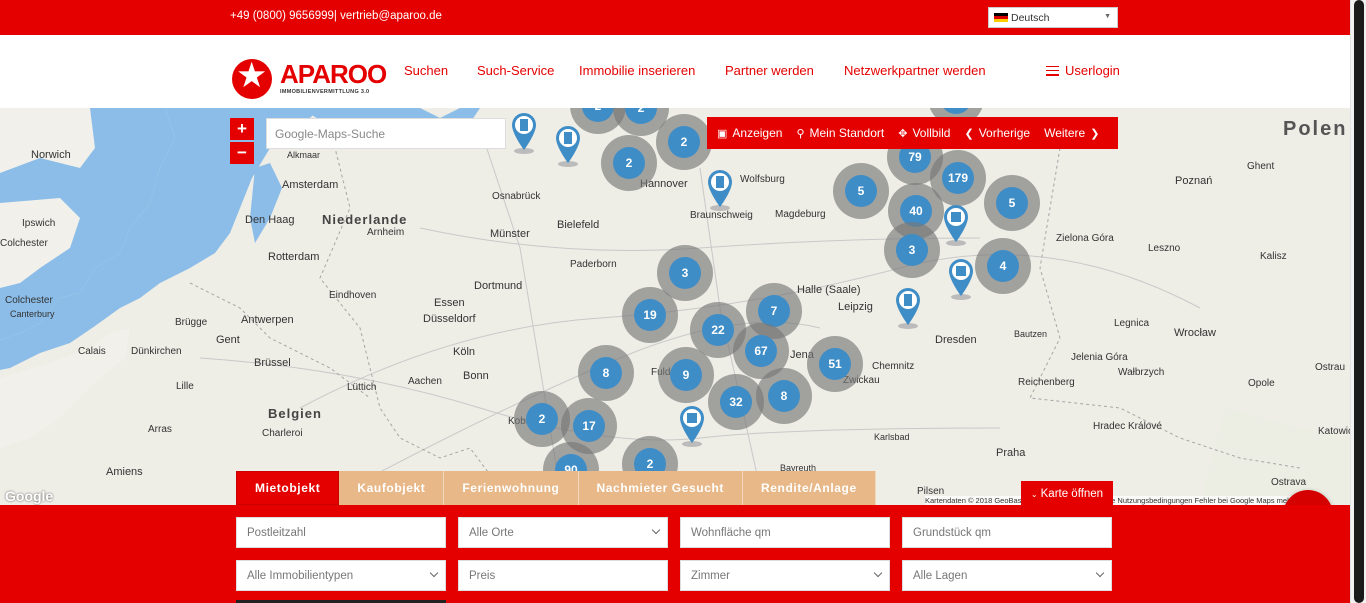  I want to click on location-pin-icon: ⚲, so click(800, 133).